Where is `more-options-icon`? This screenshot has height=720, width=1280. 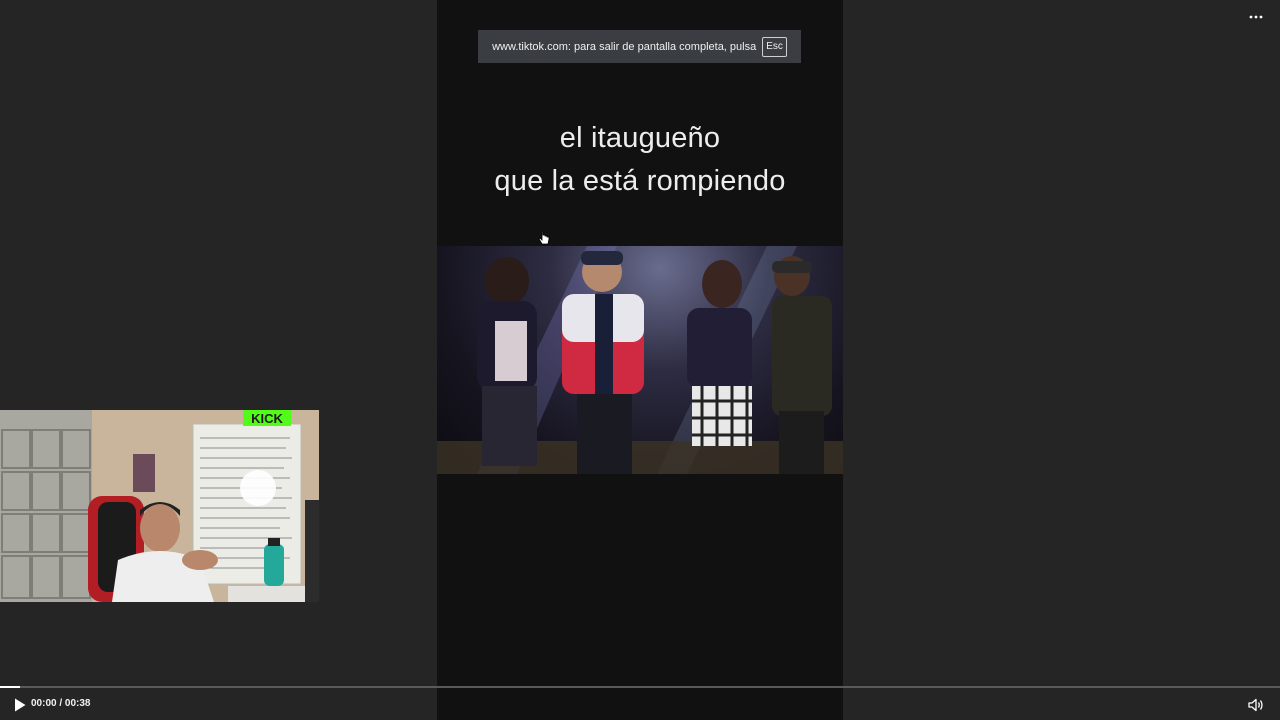 more-options-icon is located at coordinates (1256, 17).